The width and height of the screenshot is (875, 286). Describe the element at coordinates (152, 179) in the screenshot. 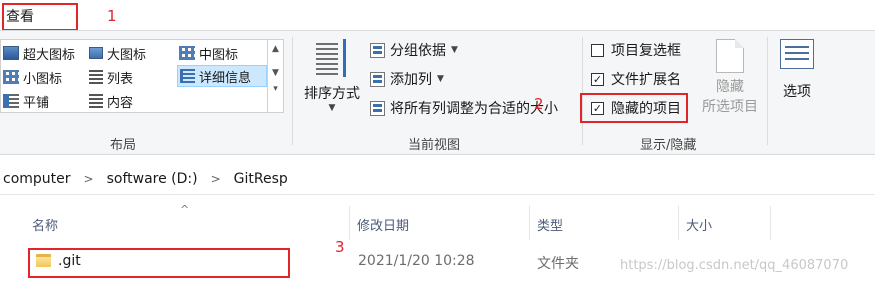

I see `breadcrumb-drive: software (D:)` at that location.